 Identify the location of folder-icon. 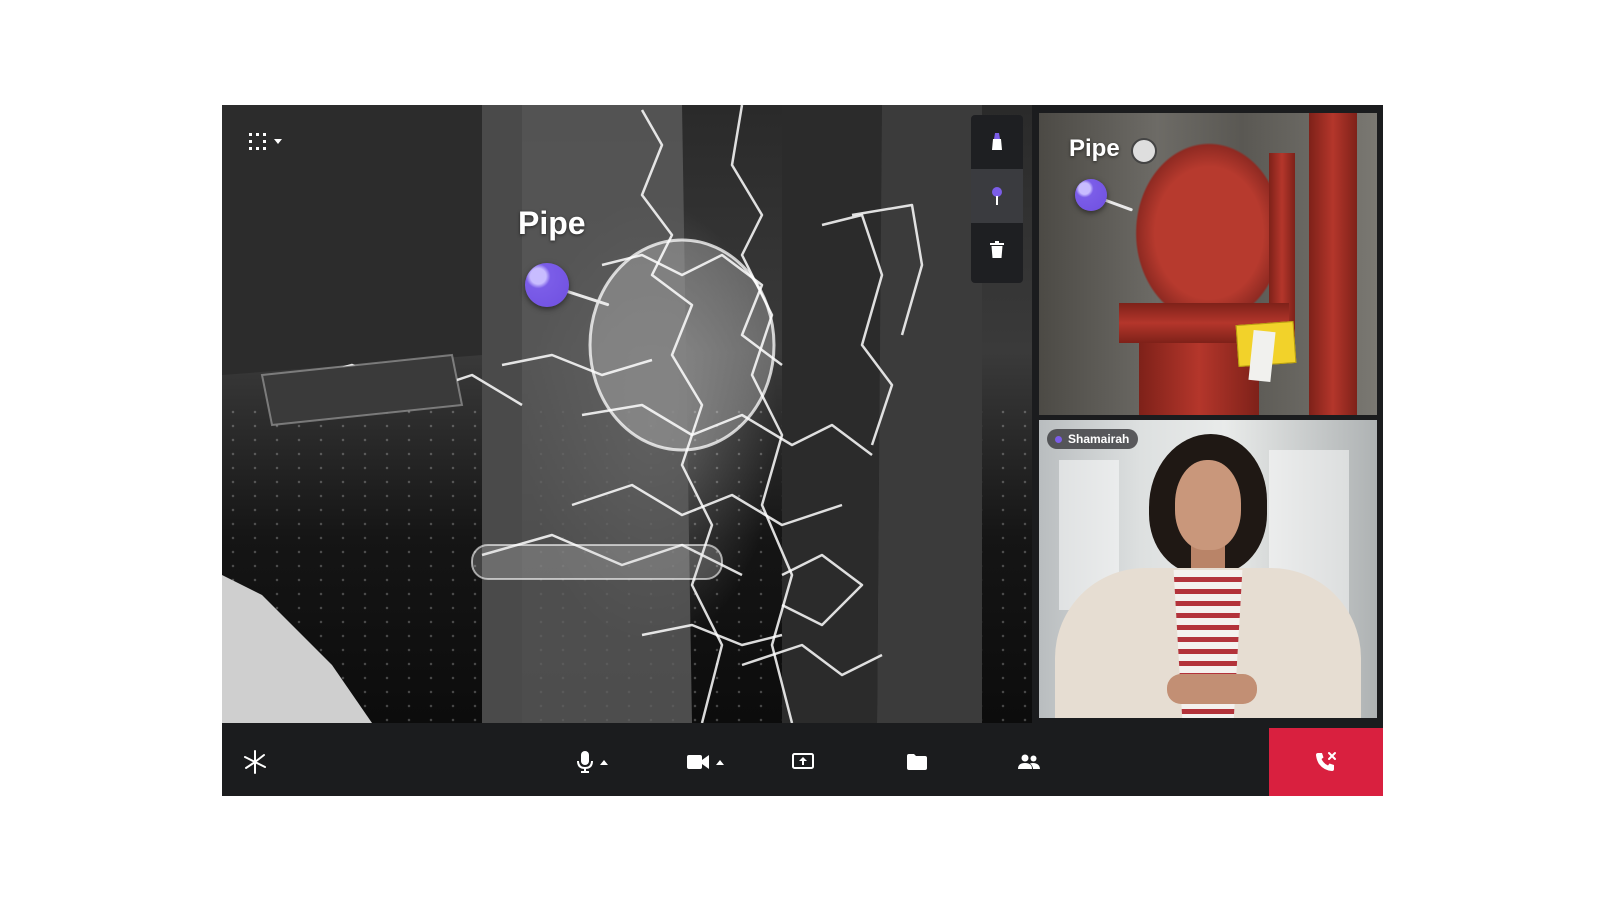
(917, 762).